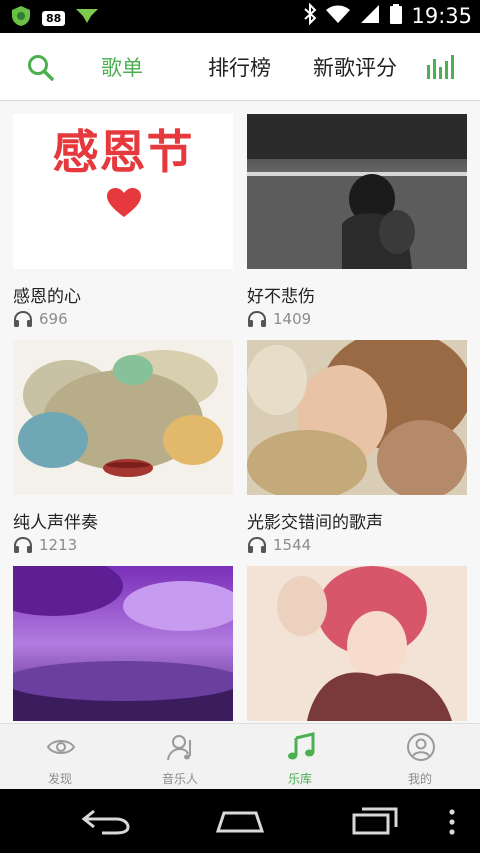  Describe the element at coordinates (123, 152) in the screenshot. I see `cover-caption: 感恩节` at that location.